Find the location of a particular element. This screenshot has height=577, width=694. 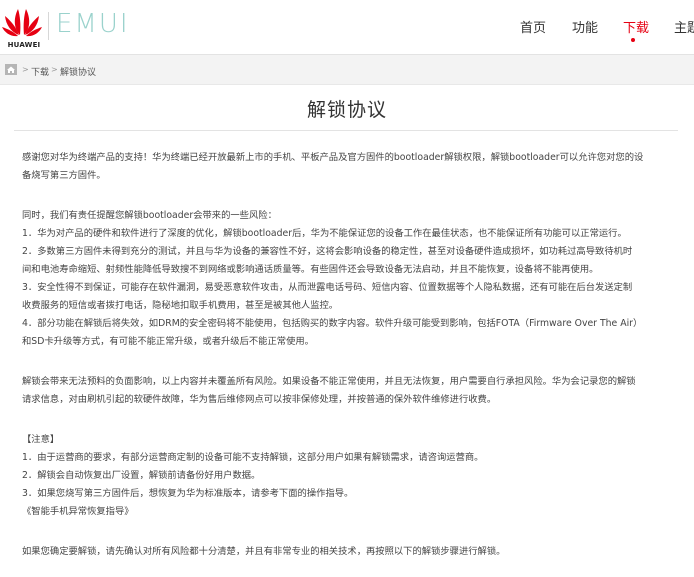

paragraph-line: 同时，我们有责任提醒您解锁bootloader会带来的一些风险： is located at coordinates (149, 215).